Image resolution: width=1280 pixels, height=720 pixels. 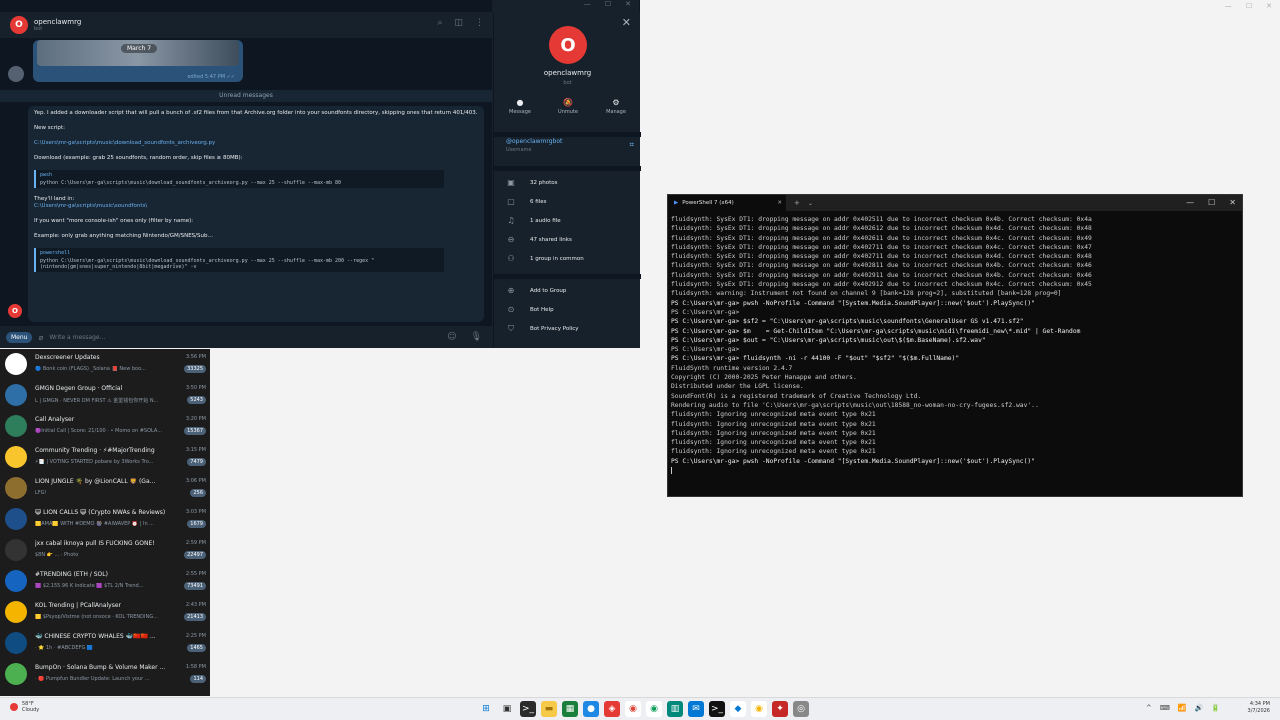 I want to click on unmute-action-button: 🔕 Unmute, so click(x=568, y=106).